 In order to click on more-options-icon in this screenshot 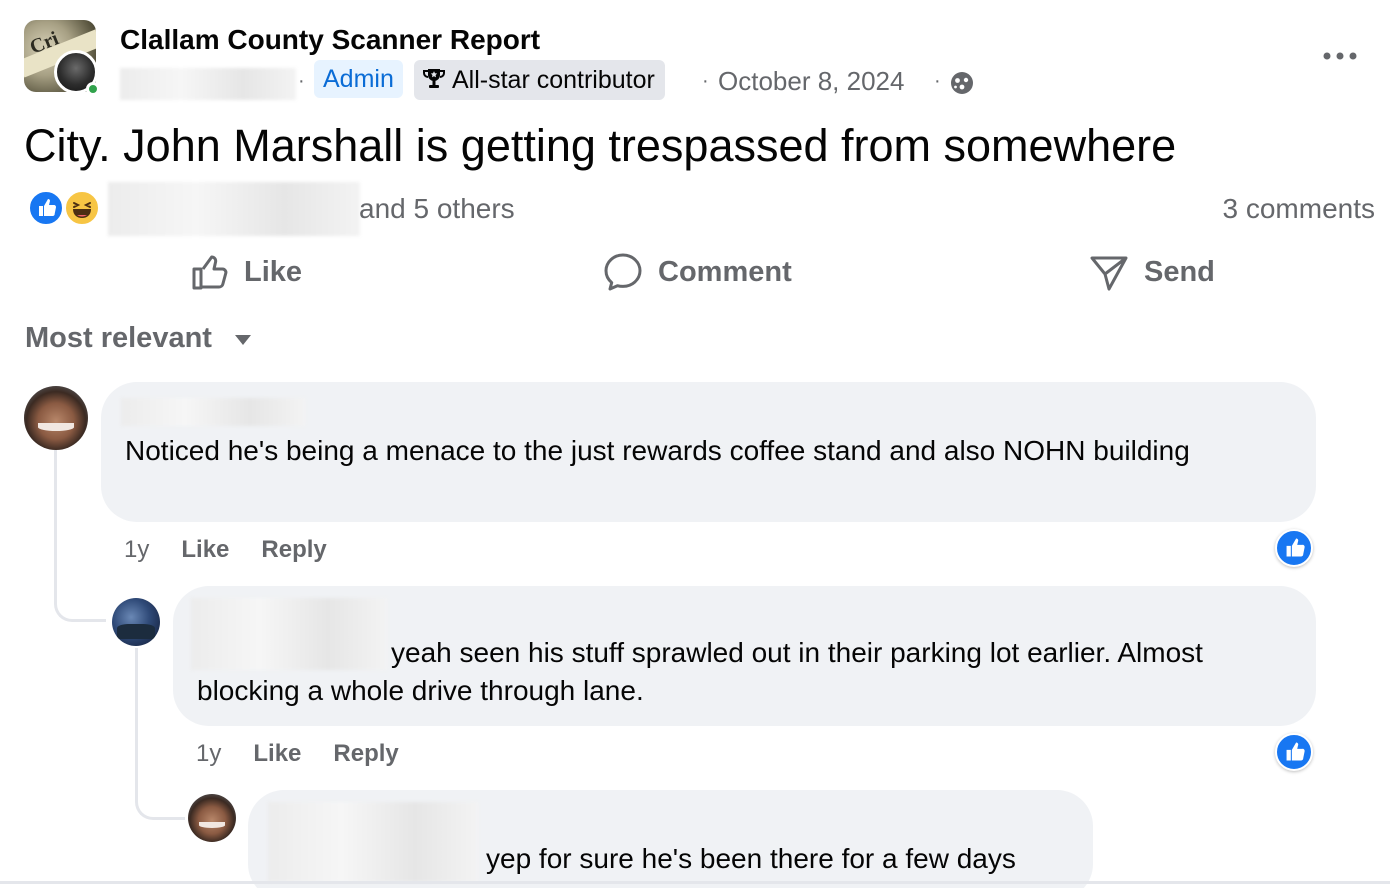, I will do `click(1340, 56)`.